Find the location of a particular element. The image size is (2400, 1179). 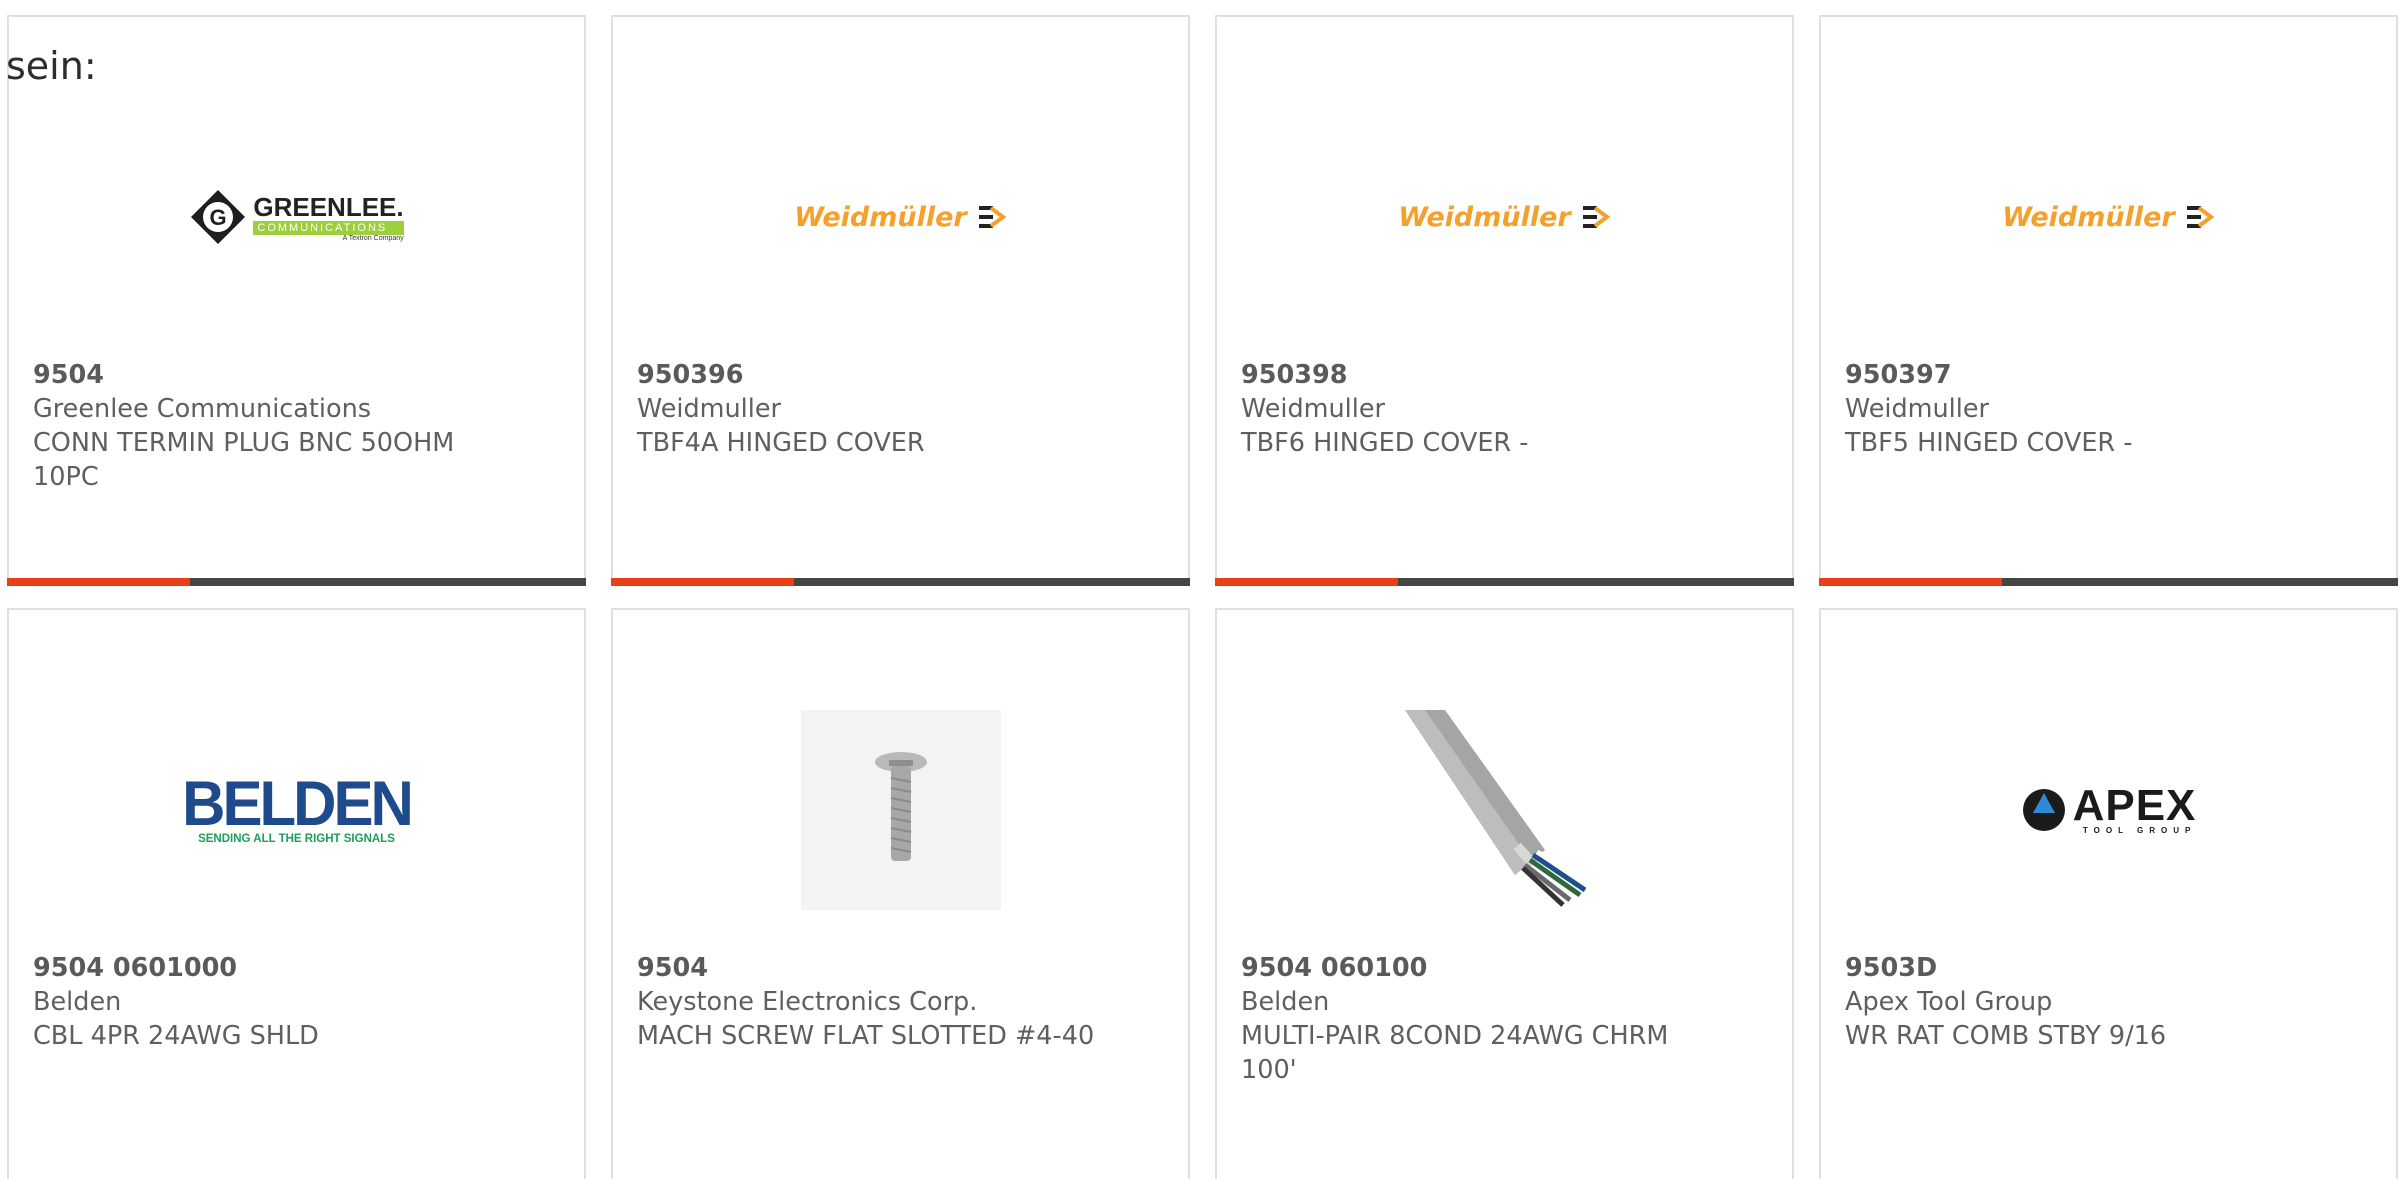

product-info: 950398 Weidmuller TBF6 HINGED COVER - is located at coordinates (1476, 409).